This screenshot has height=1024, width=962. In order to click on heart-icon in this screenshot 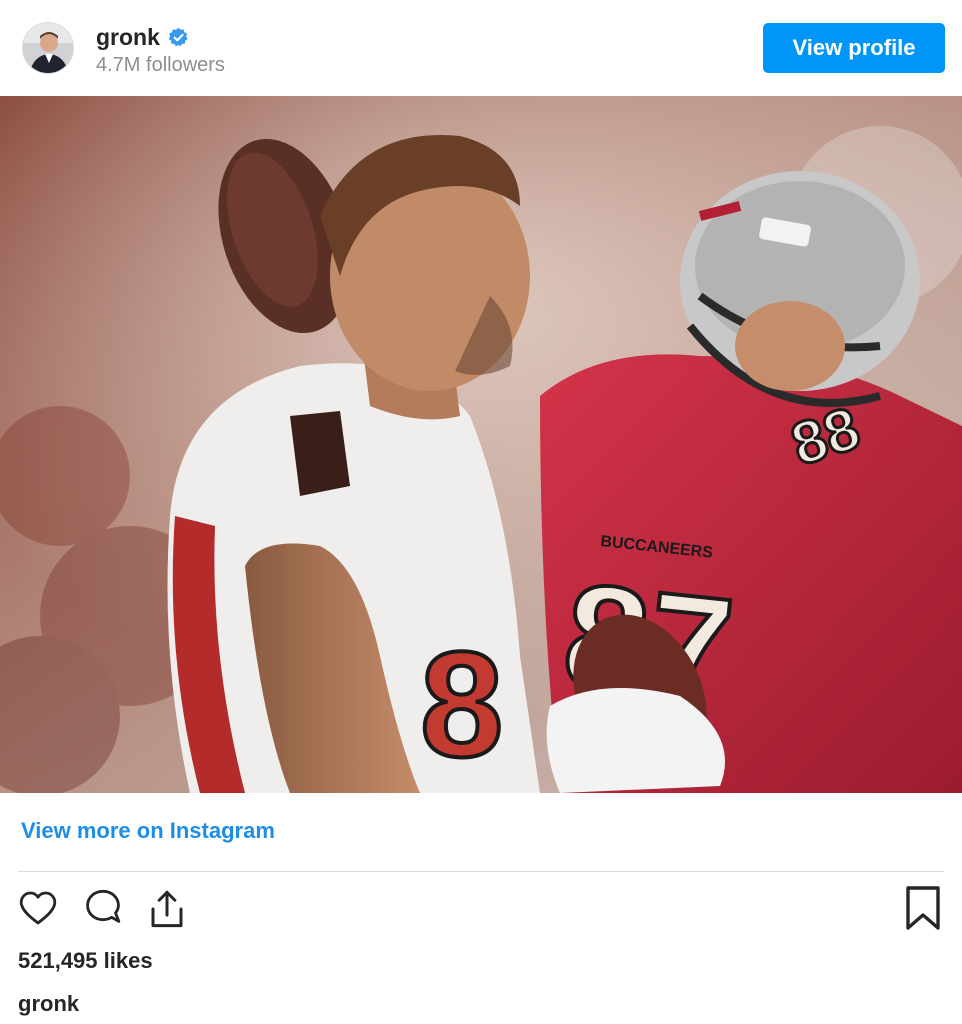, I will do `click(38, 908)`.